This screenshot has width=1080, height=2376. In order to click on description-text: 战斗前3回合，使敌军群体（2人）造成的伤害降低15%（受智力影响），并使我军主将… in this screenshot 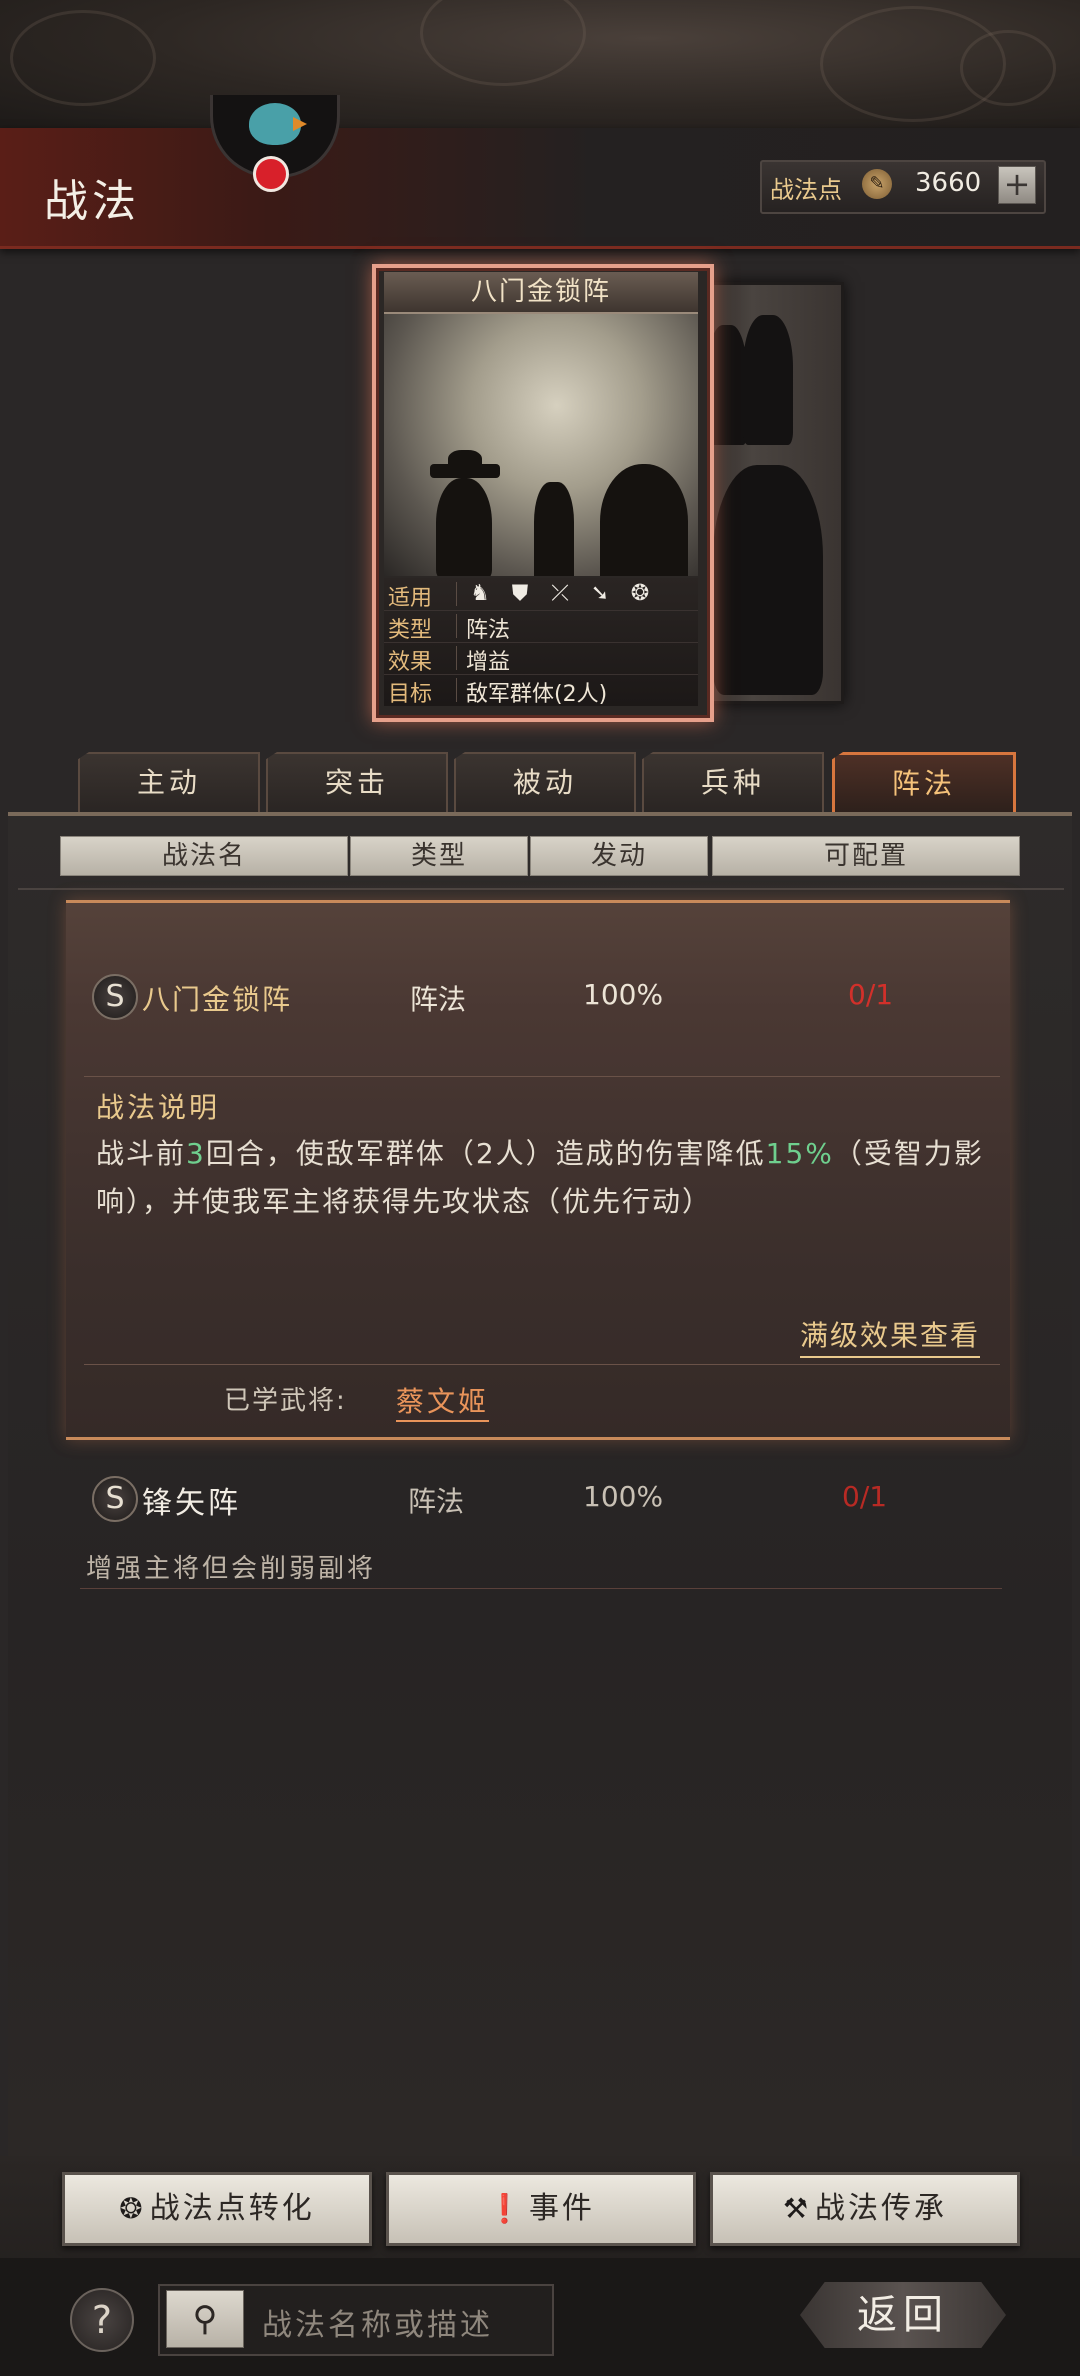, I will do `click(540, 1177)`.